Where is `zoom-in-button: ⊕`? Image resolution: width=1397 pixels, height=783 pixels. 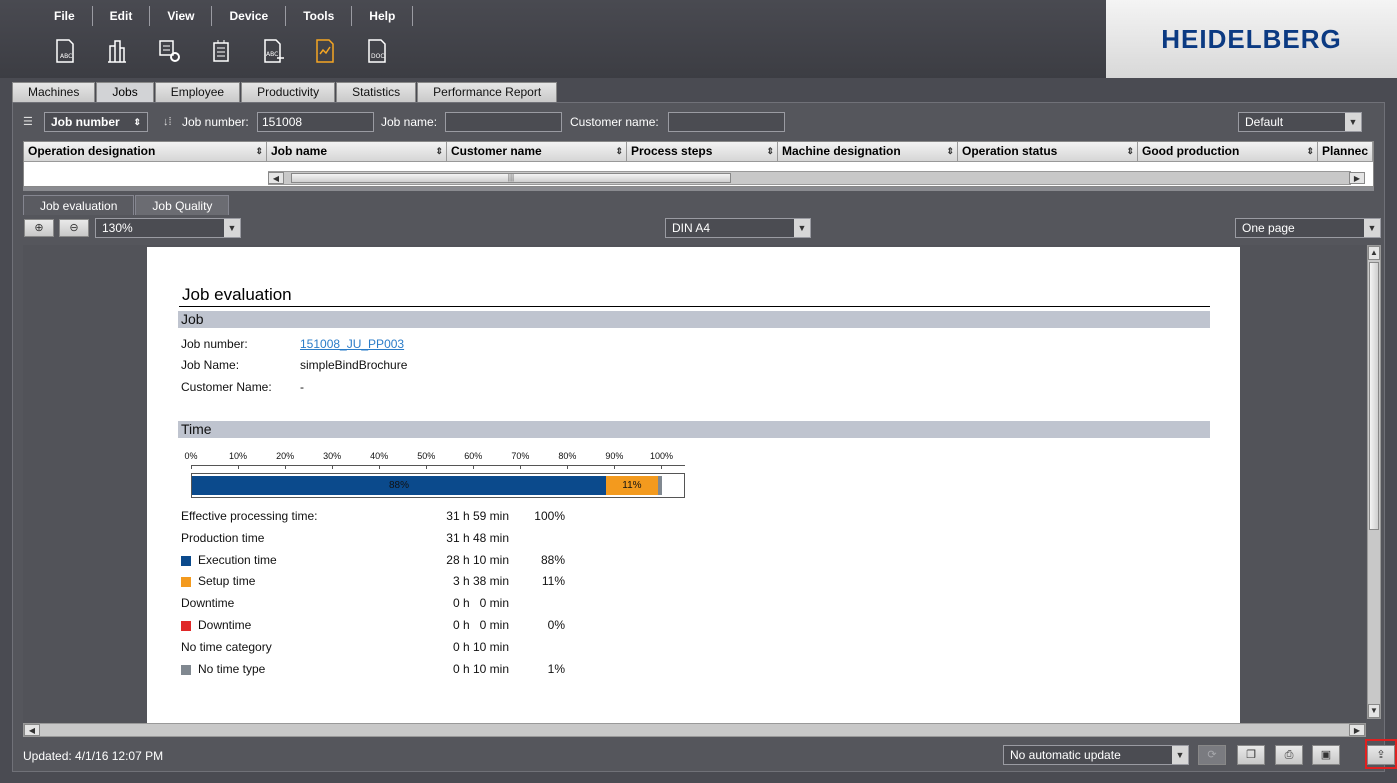
zoom-in-button: ⊕ is located at coordinates (39, 228).